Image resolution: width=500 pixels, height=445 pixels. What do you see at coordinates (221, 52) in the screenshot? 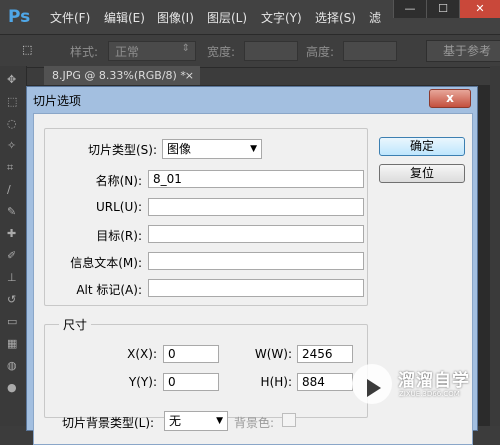
I see `width-label: 宽度:` at bounding box center [221, 52].